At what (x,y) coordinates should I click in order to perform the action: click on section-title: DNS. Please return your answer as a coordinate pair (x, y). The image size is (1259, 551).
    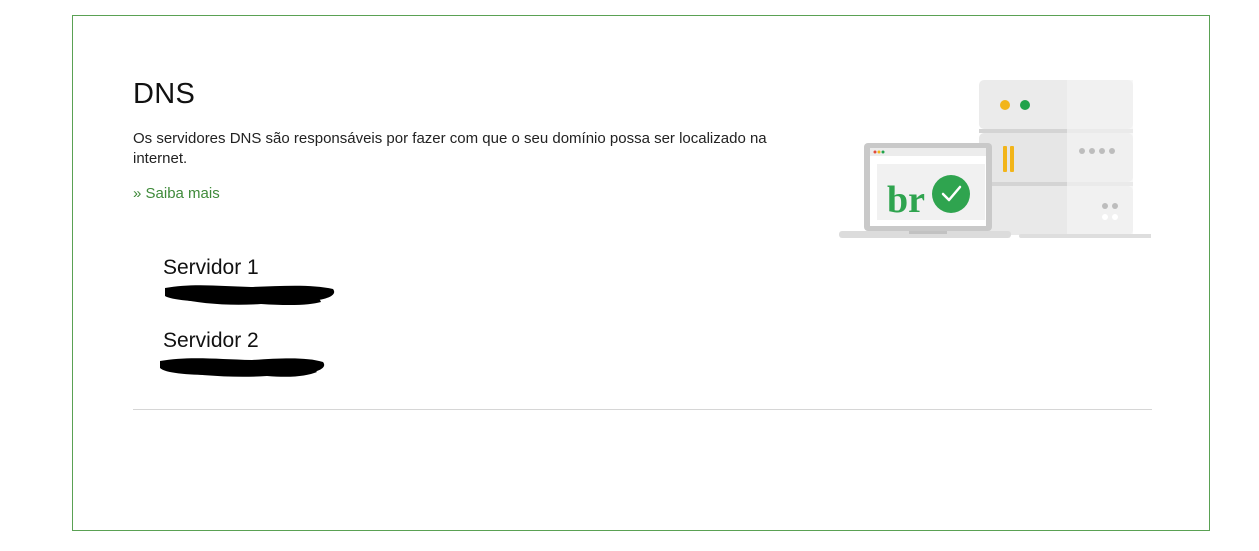
    Looking at the image, I should click on (164, 94).